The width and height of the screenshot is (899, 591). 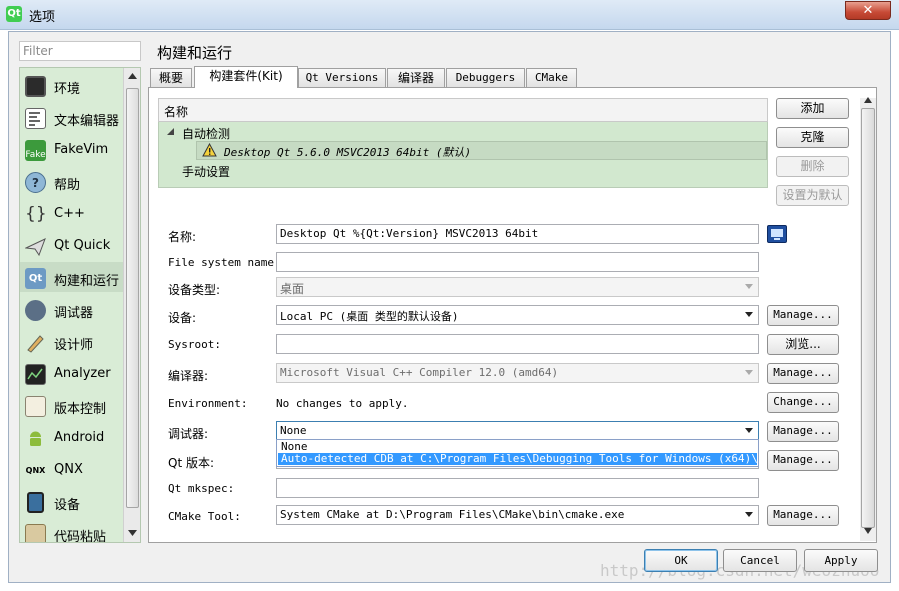 What do you see at coordinates (67, 89) in the screenshot?
I see `sidebar-item-label: 环境` at bounding box center [67, 89].